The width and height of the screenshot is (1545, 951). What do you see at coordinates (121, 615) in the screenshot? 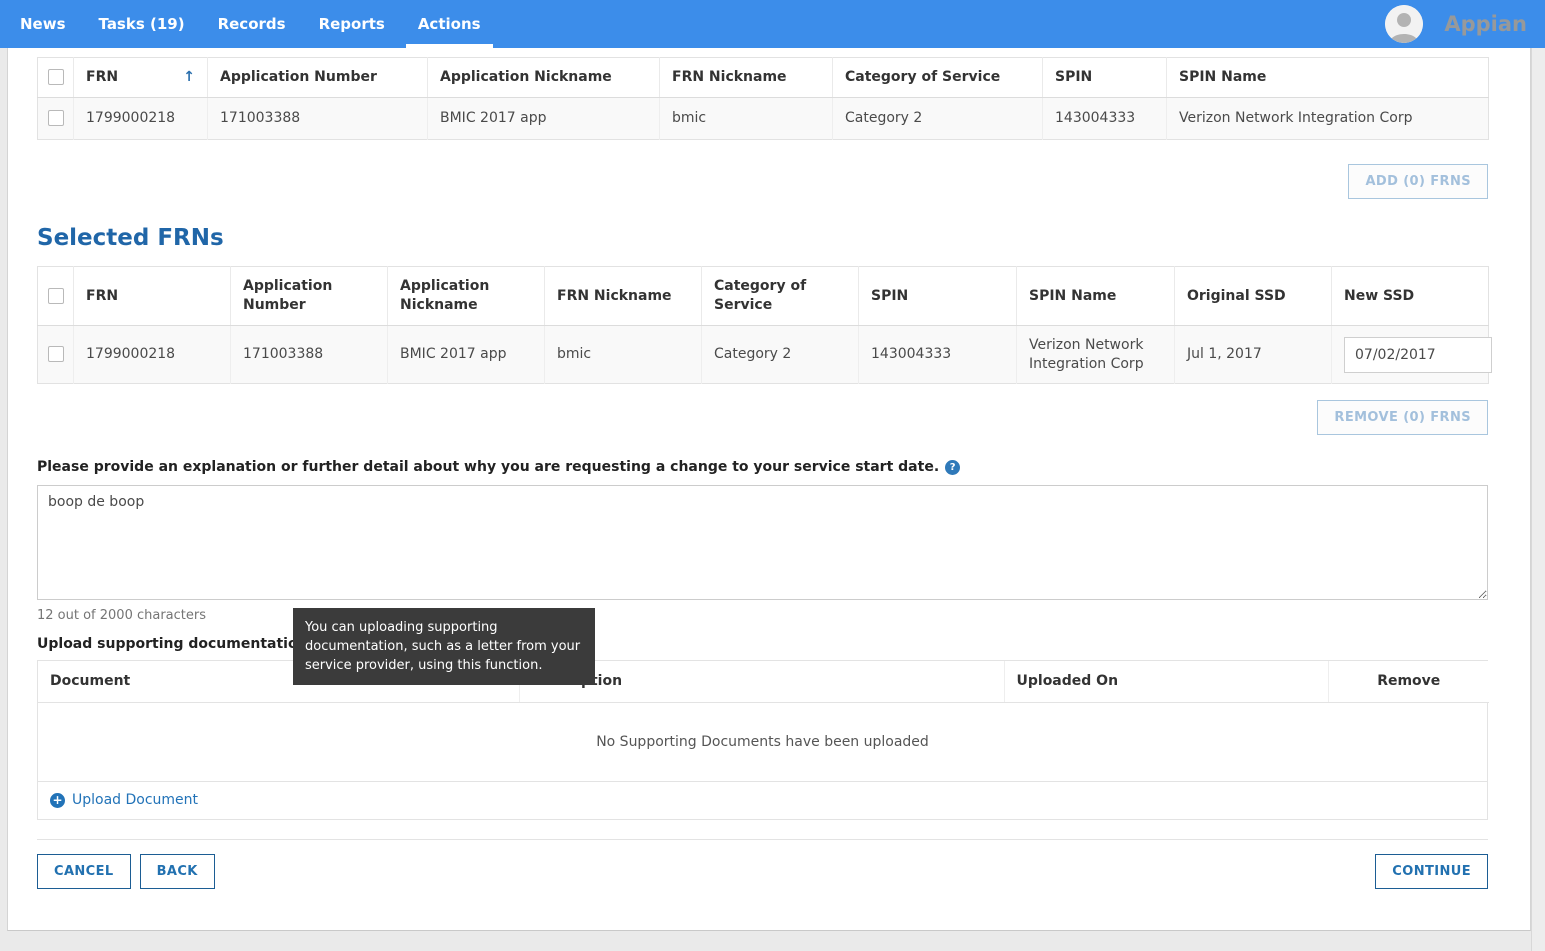
I see `character-count: 12 out of 2000 characters` at bounding box center [121, 615].